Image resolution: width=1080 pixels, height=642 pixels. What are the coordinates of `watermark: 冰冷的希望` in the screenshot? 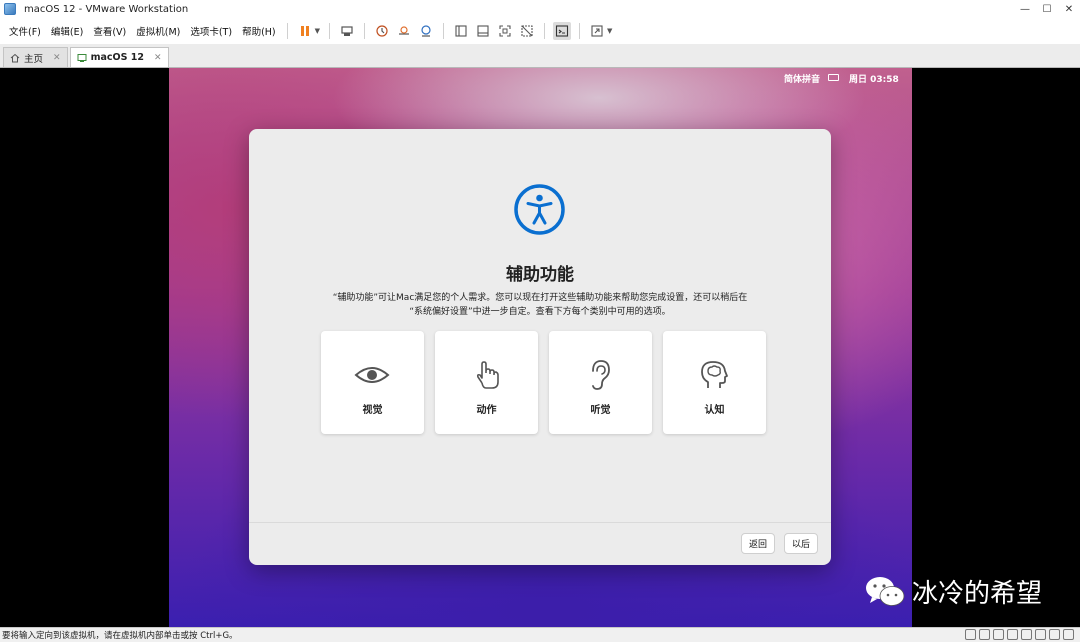 It's located at (953, 591).